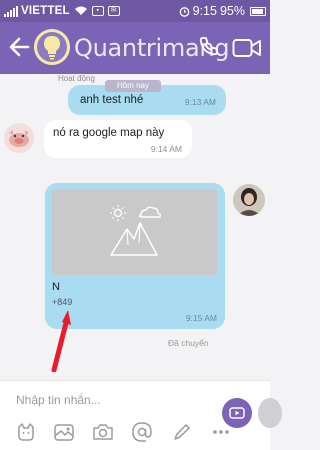 The image size is (320, 450). What do you see at coordinates (103, 432) in the screenshot?
I see `camera-icon` at bounding box center [103, 432].